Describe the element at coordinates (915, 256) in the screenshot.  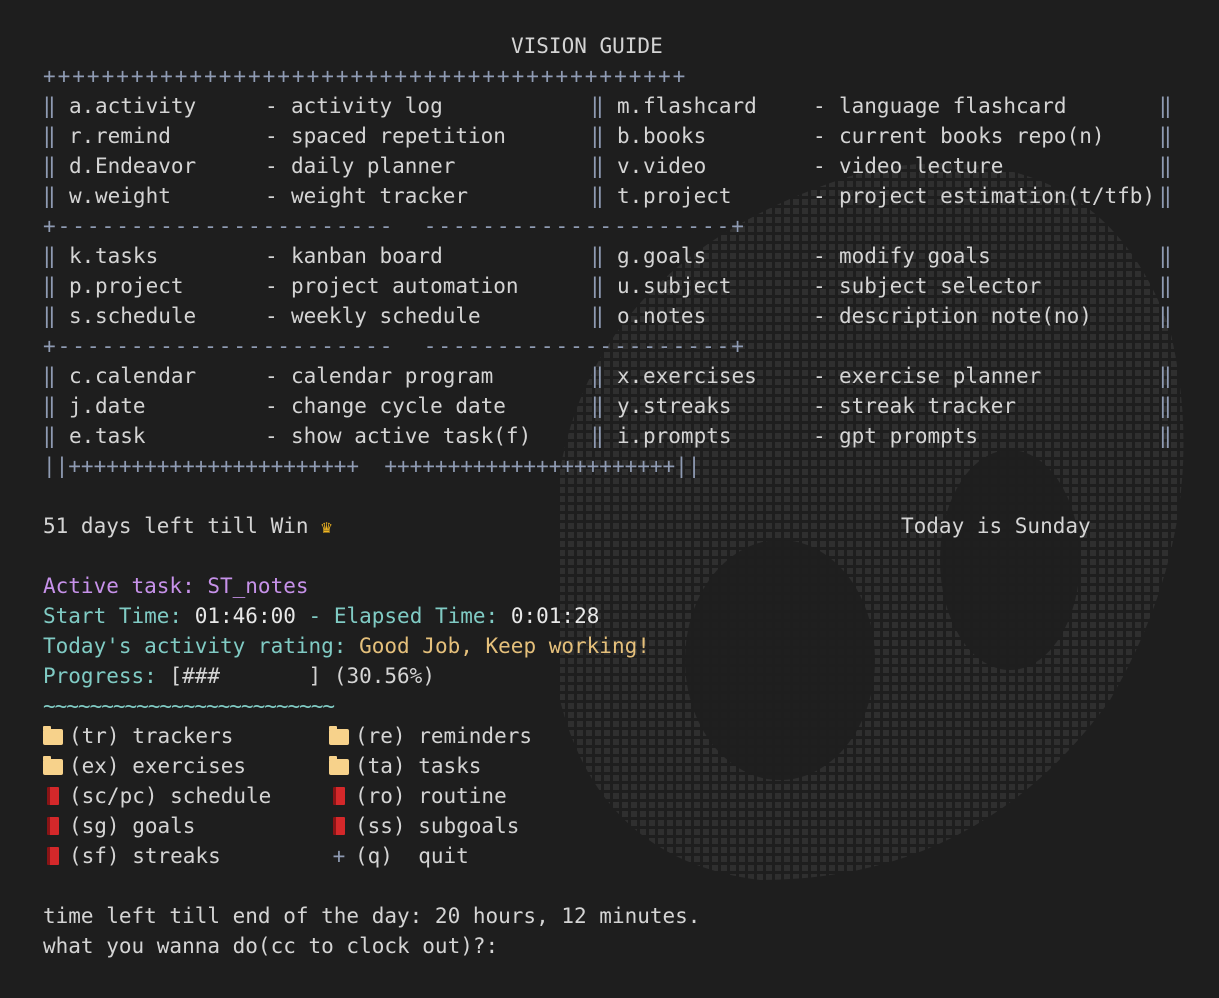
I see `option-description: modify goals` at that location.